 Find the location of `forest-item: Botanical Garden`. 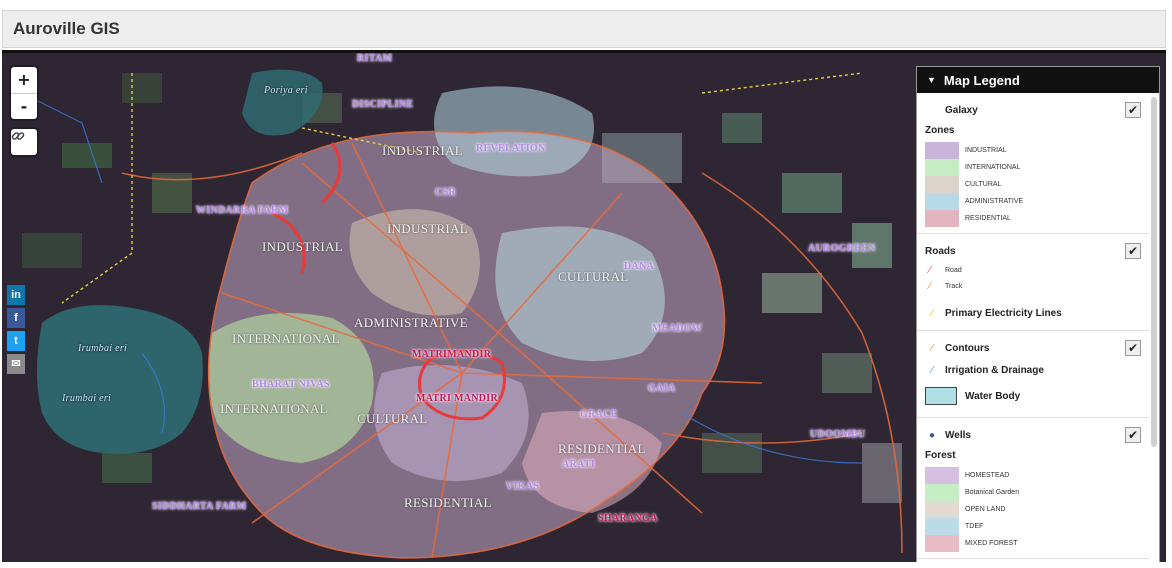

forest-item: Botanical Garden is located at coordinates (1033, 492).